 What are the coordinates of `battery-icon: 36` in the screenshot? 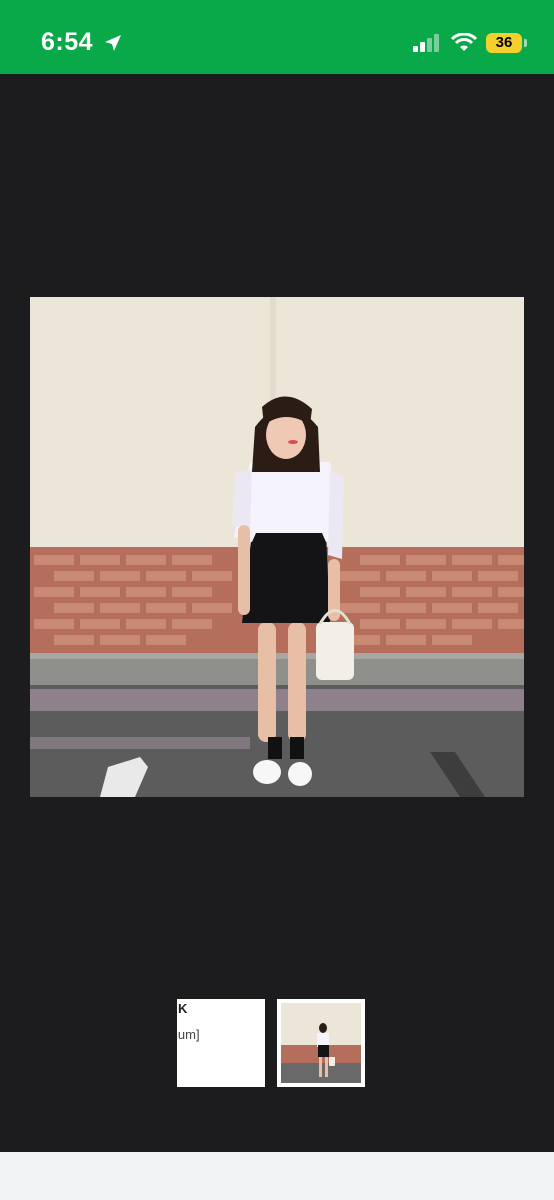 It's located at (504, 43).